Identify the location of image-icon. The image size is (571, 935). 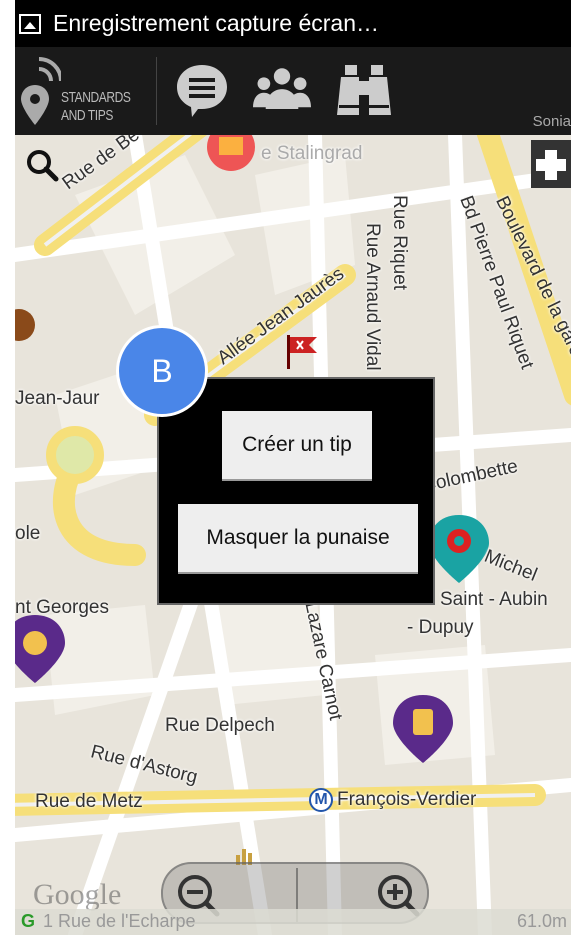
(30, 23).